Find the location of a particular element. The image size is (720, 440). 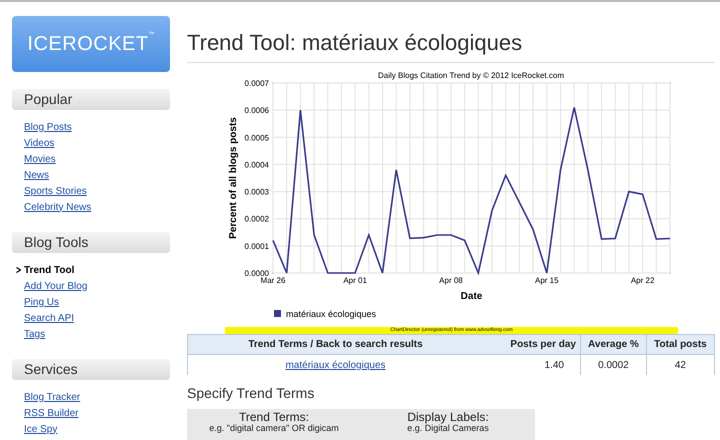

term-link: matériaux écologiques is located at coordinates (335, 365).